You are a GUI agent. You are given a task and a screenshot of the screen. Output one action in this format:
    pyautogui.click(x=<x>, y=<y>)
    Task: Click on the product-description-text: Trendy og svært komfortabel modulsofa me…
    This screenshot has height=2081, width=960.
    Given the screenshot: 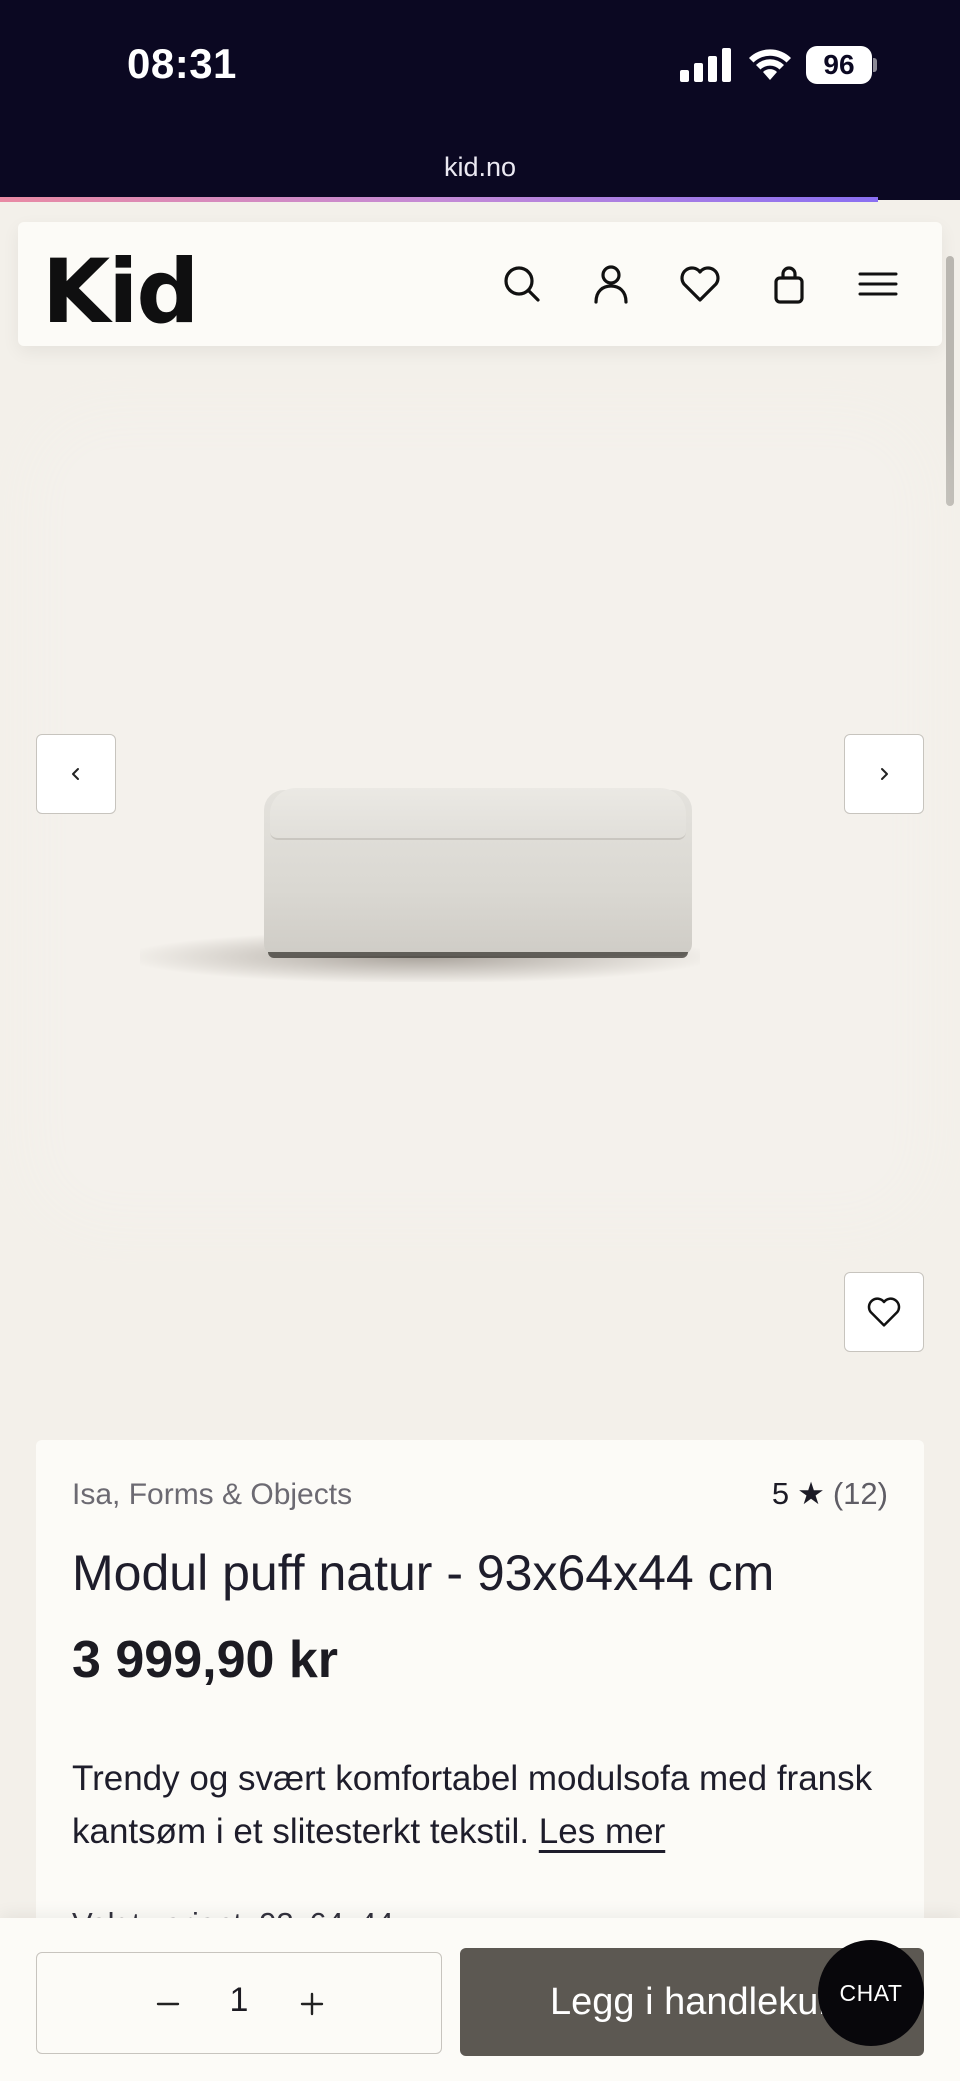 What is the action you would take?
    pyautogui.click(x=472, y=1805)
    